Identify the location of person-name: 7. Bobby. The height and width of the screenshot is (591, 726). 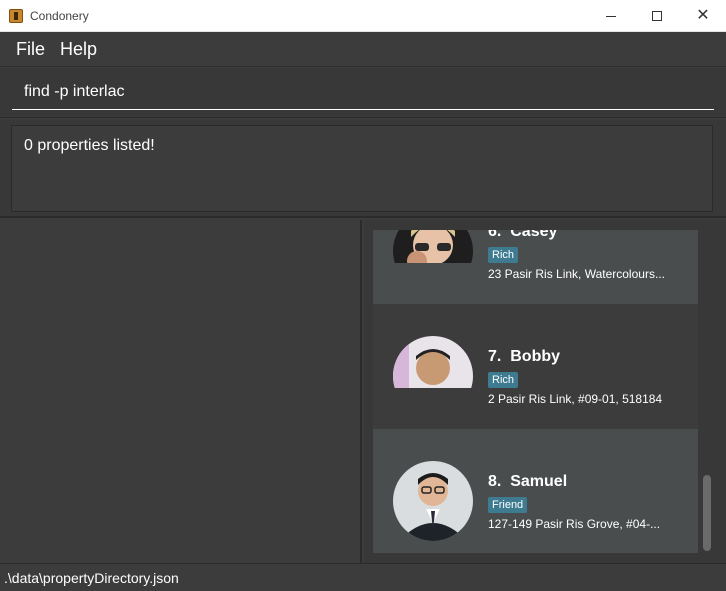
(524, 356).